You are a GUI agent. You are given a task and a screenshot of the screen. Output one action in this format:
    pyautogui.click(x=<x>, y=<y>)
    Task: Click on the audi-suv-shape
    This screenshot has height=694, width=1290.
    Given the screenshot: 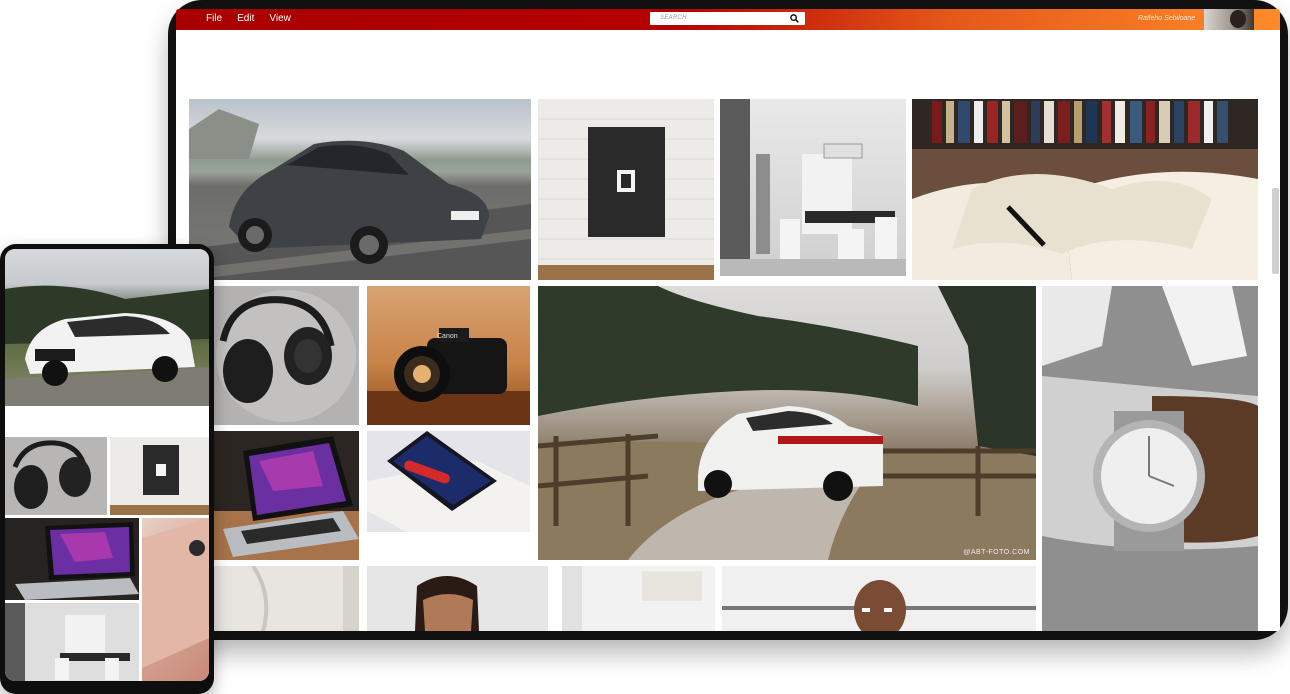 What is the action you would take?
    pyautogui.click(x=107, y=345)
    